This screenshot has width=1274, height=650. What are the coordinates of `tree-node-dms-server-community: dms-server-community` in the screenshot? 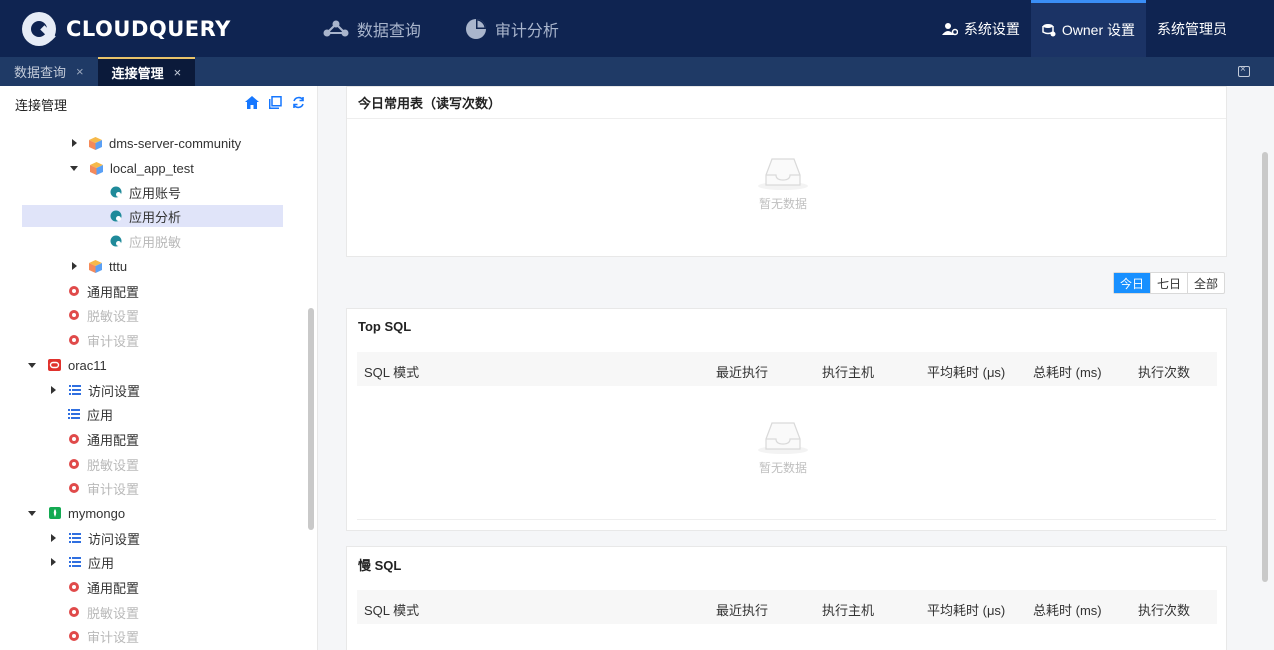 It's located at (155, 143).